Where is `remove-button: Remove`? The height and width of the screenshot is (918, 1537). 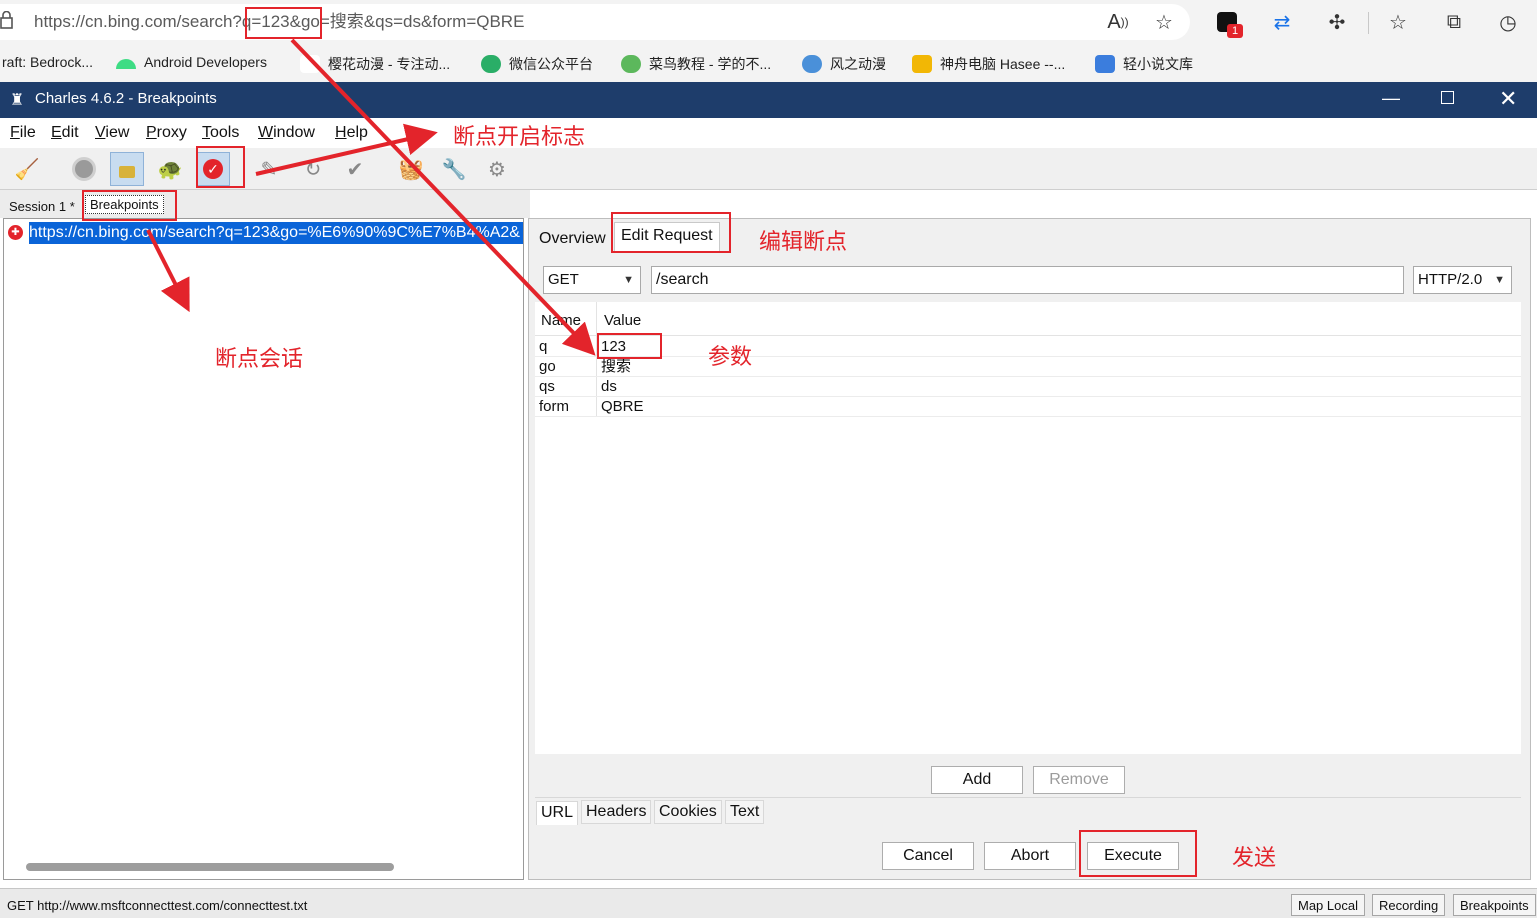
remove-button: Remove is located at coordinates (1079, 780).